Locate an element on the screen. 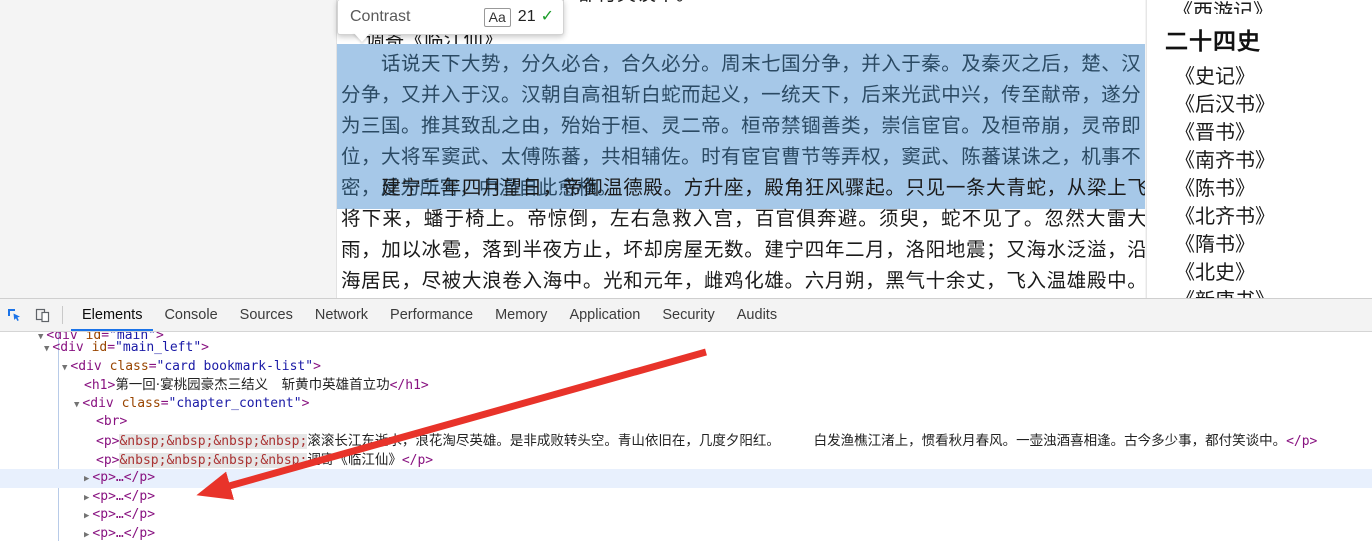  dom-attr-value: "card bookmark-list" is located at coordinates (235, 366).